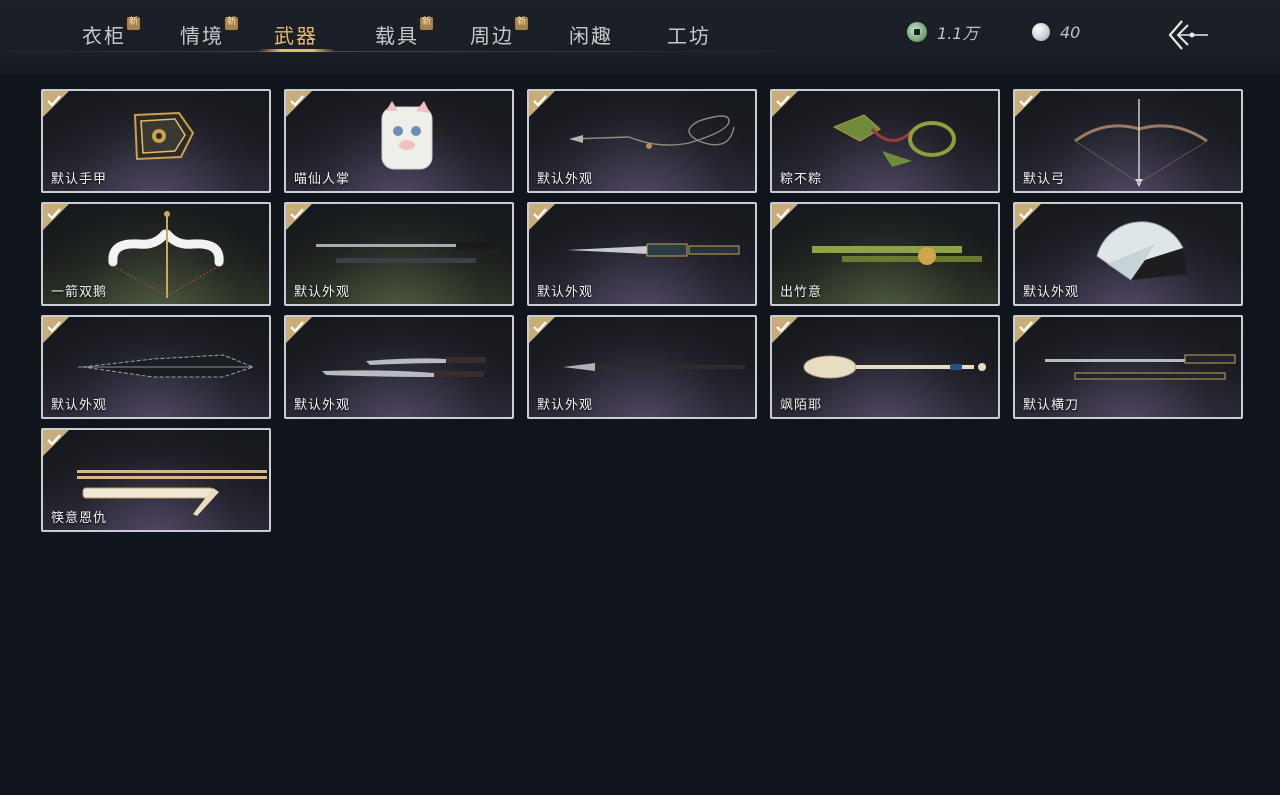 The width and height of the screenshot is (1280, 795). What do you see at coordinates (1070, 32) in the screenshot?
I see `pearl-amount: 40` at bounding box center [1070, 32].